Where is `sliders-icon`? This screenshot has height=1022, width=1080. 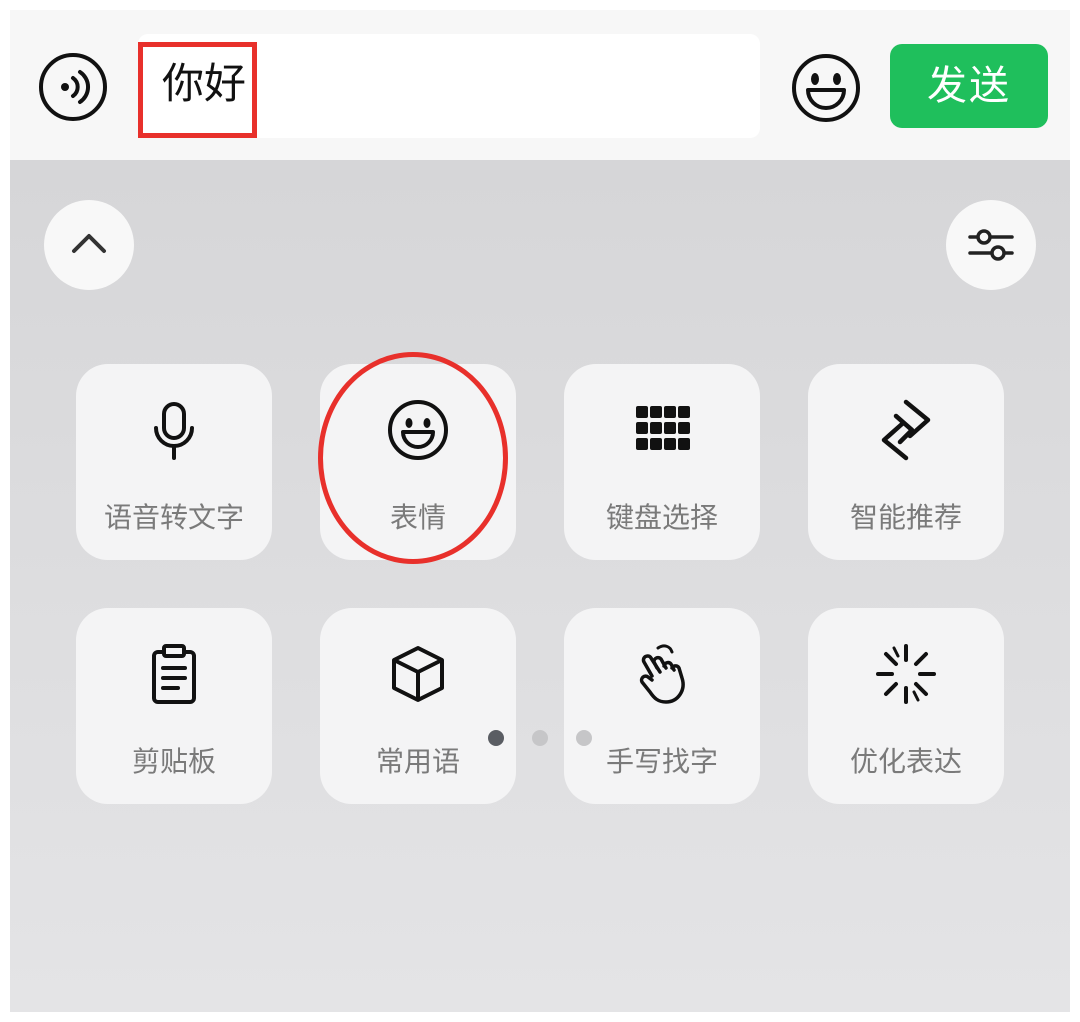
sliders-icon is located at coordinates (991, 245).